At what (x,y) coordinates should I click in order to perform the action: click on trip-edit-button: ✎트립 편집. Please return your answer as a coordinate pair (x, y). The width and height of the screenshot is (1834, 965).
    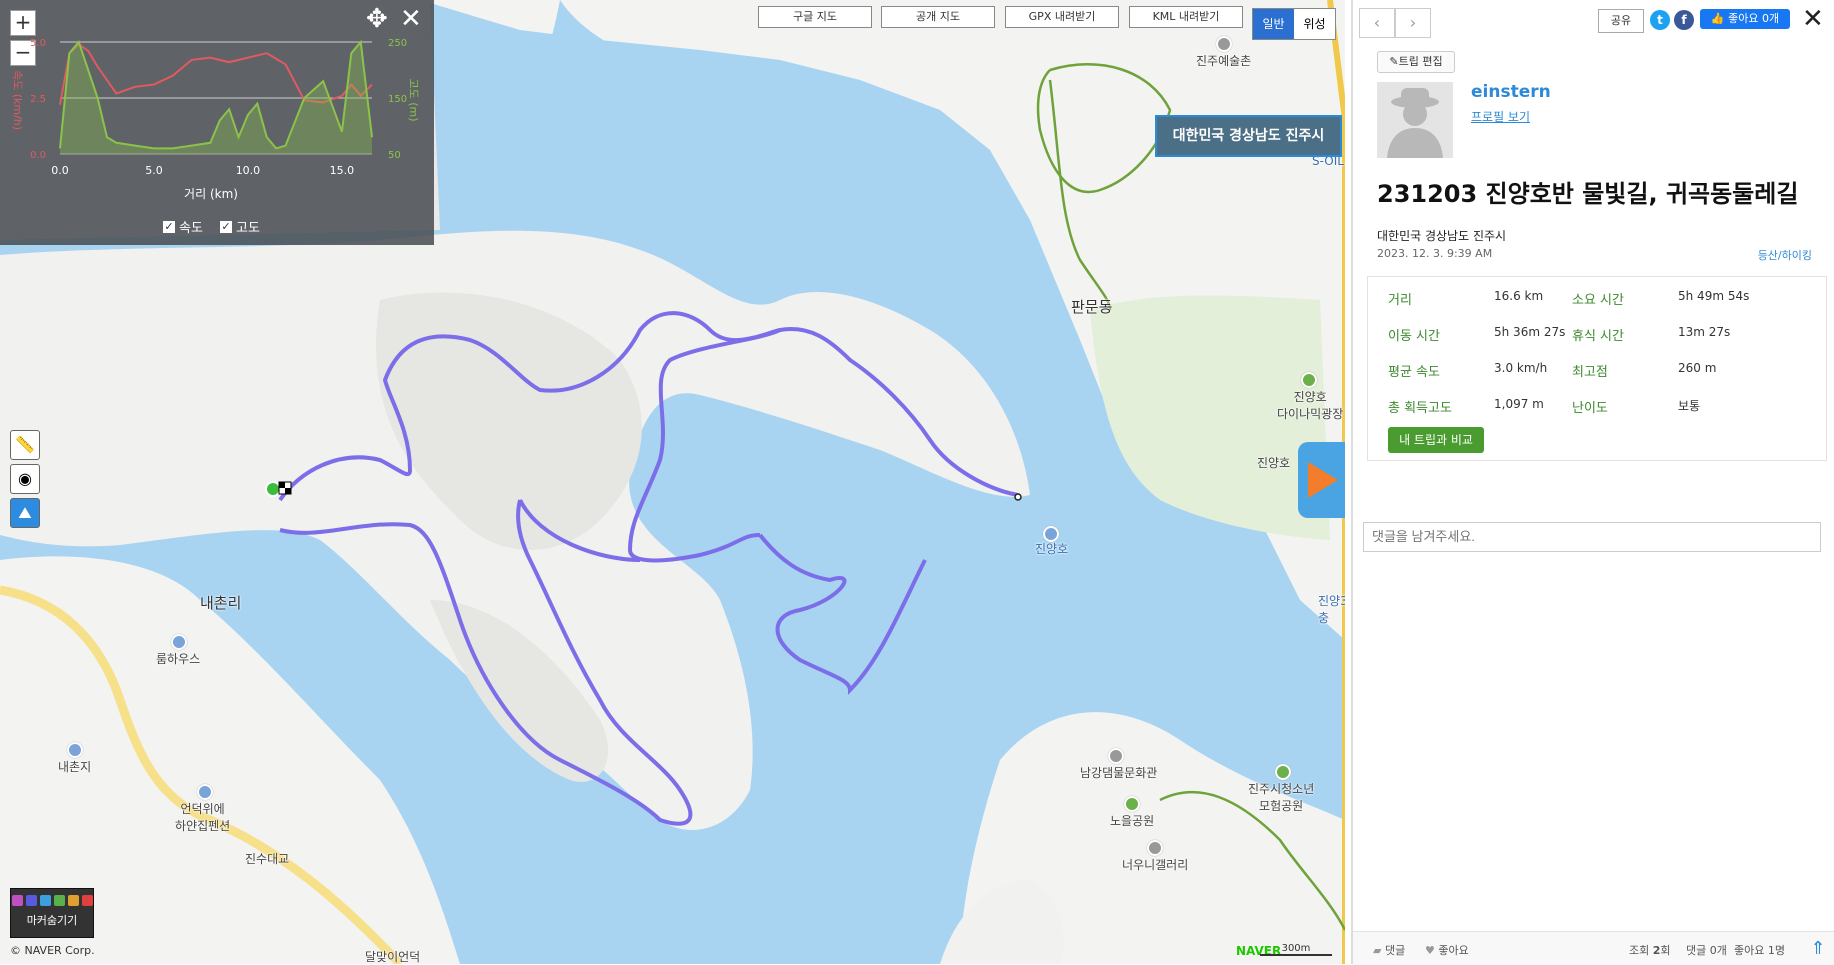
    Looking at the image, I should click on (1416, 62).